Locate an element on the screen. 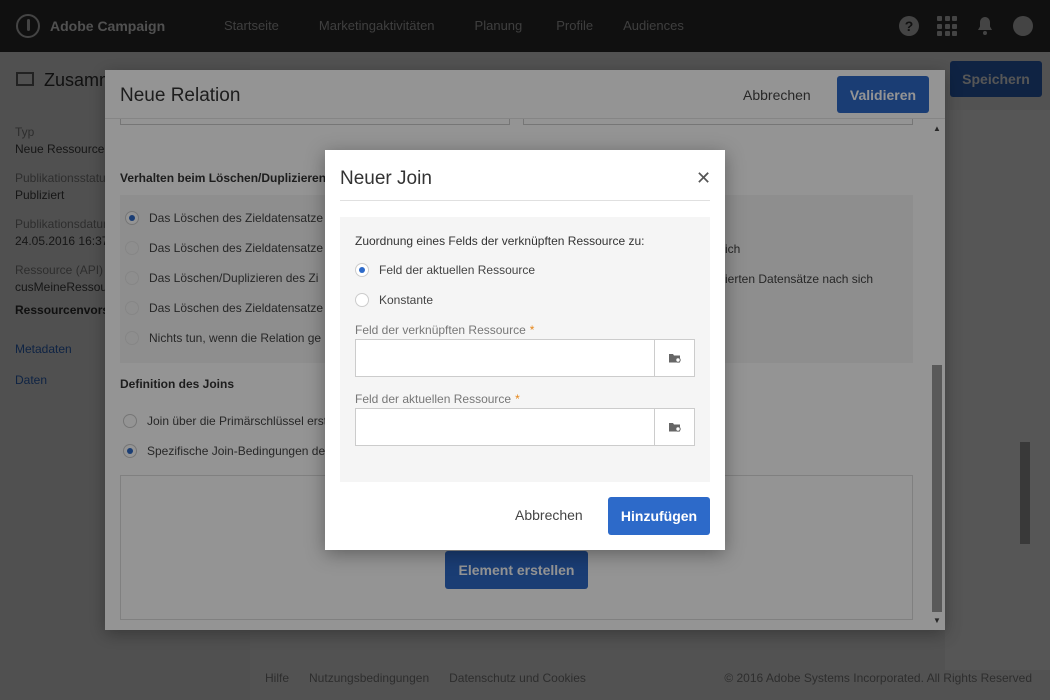 Image resolution: width=1050 pixels, height=700 pixels. dialog-title: Neuer Join is located at coordinates (386, 178).